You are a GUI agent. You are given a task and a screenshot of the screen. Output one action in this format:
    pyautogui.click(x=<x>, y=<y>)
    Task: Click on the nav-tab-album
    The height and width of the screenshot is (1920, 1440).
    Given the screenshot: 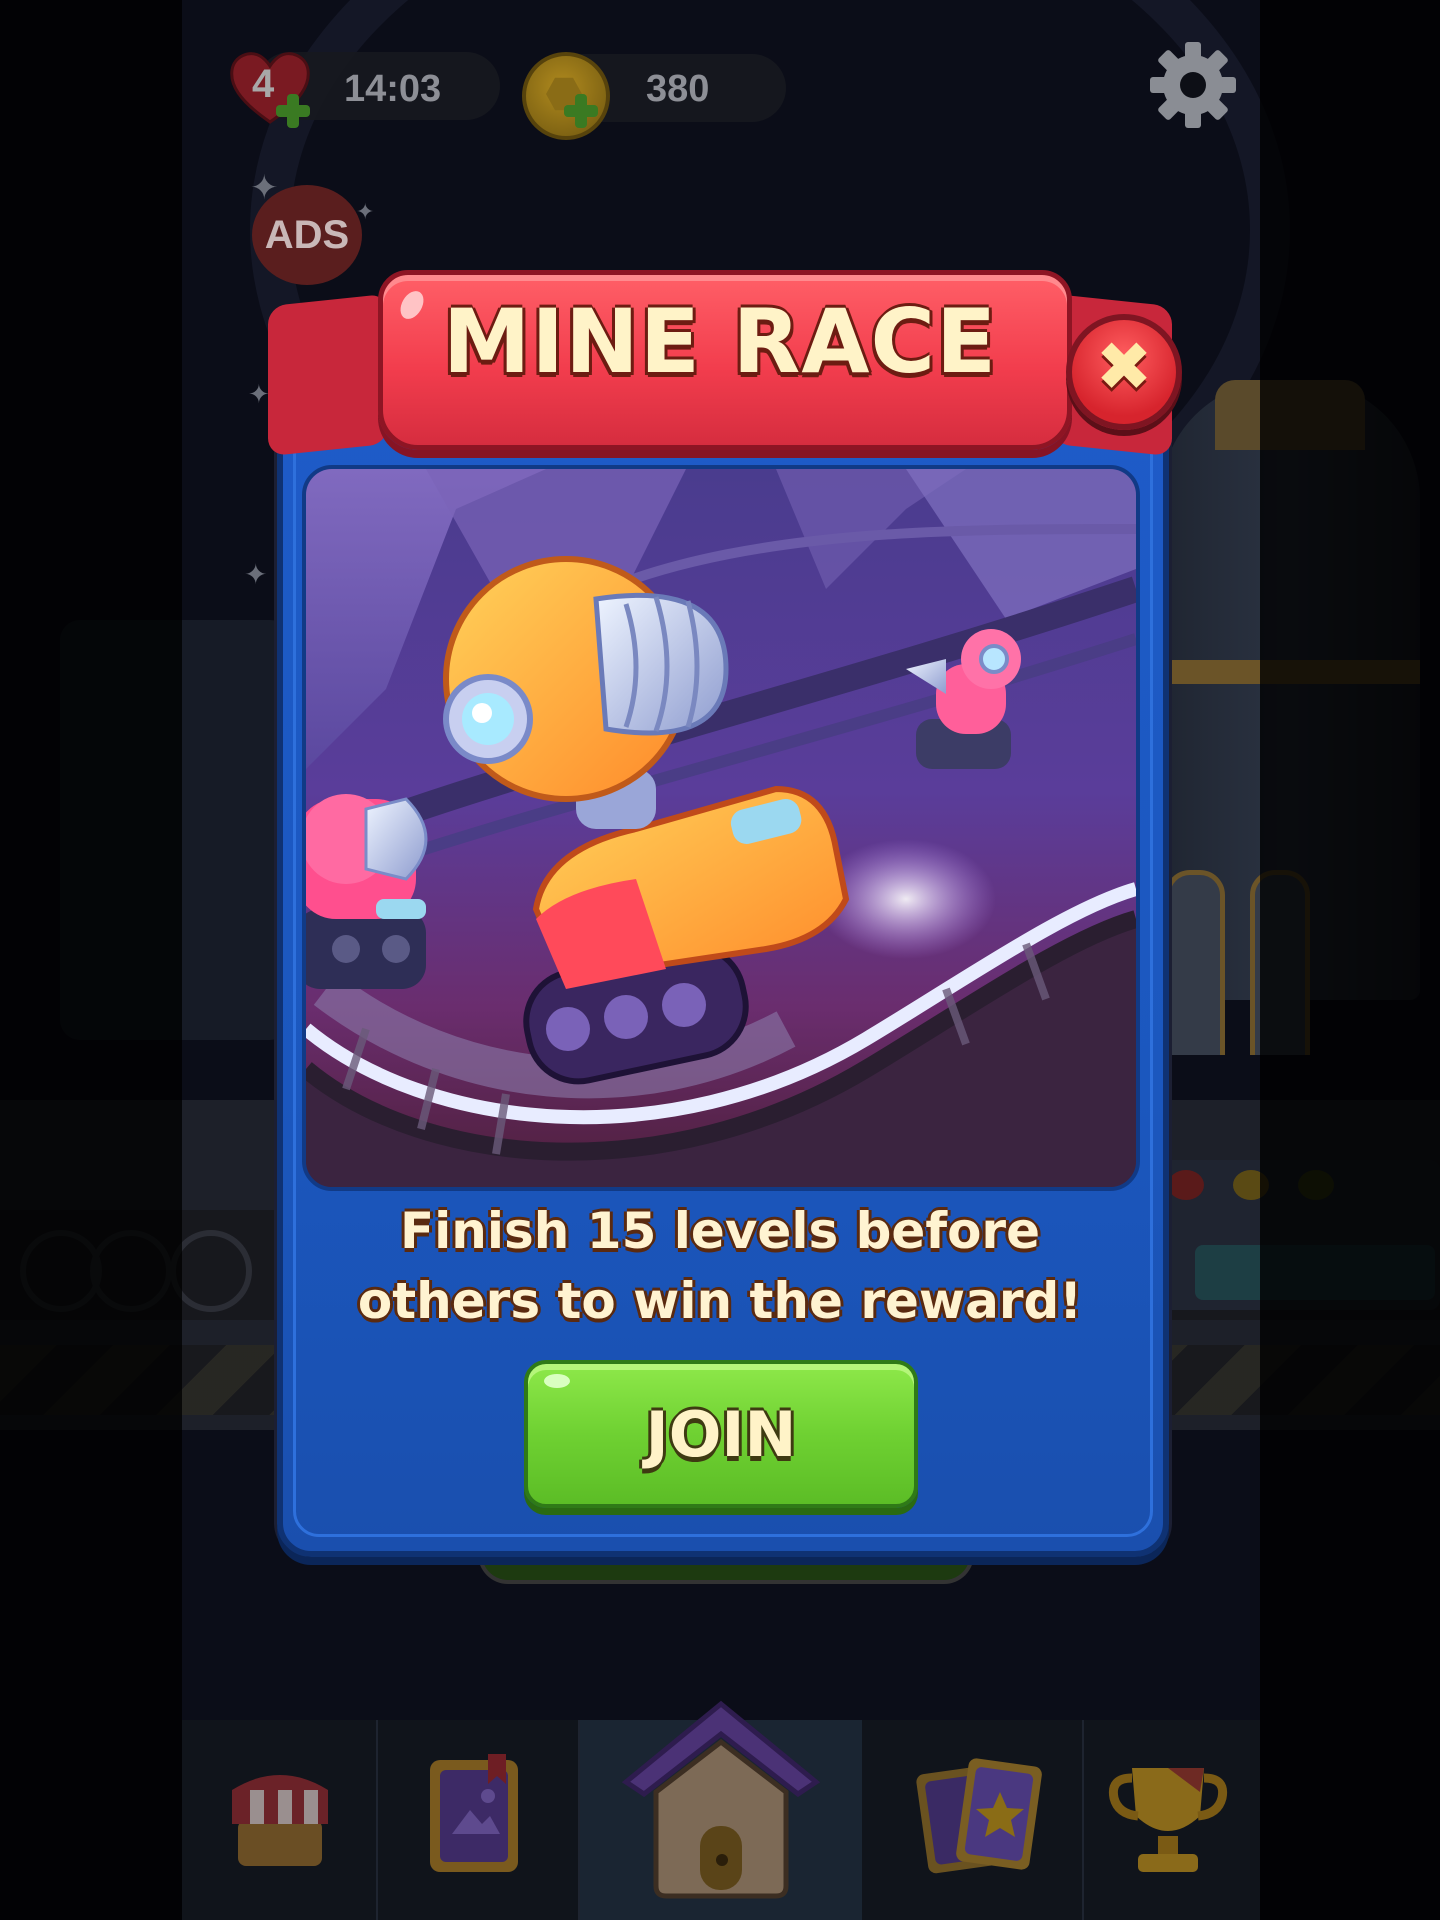 What is the action you would take?
    pyautogui.click(x=479, y=1820)
    